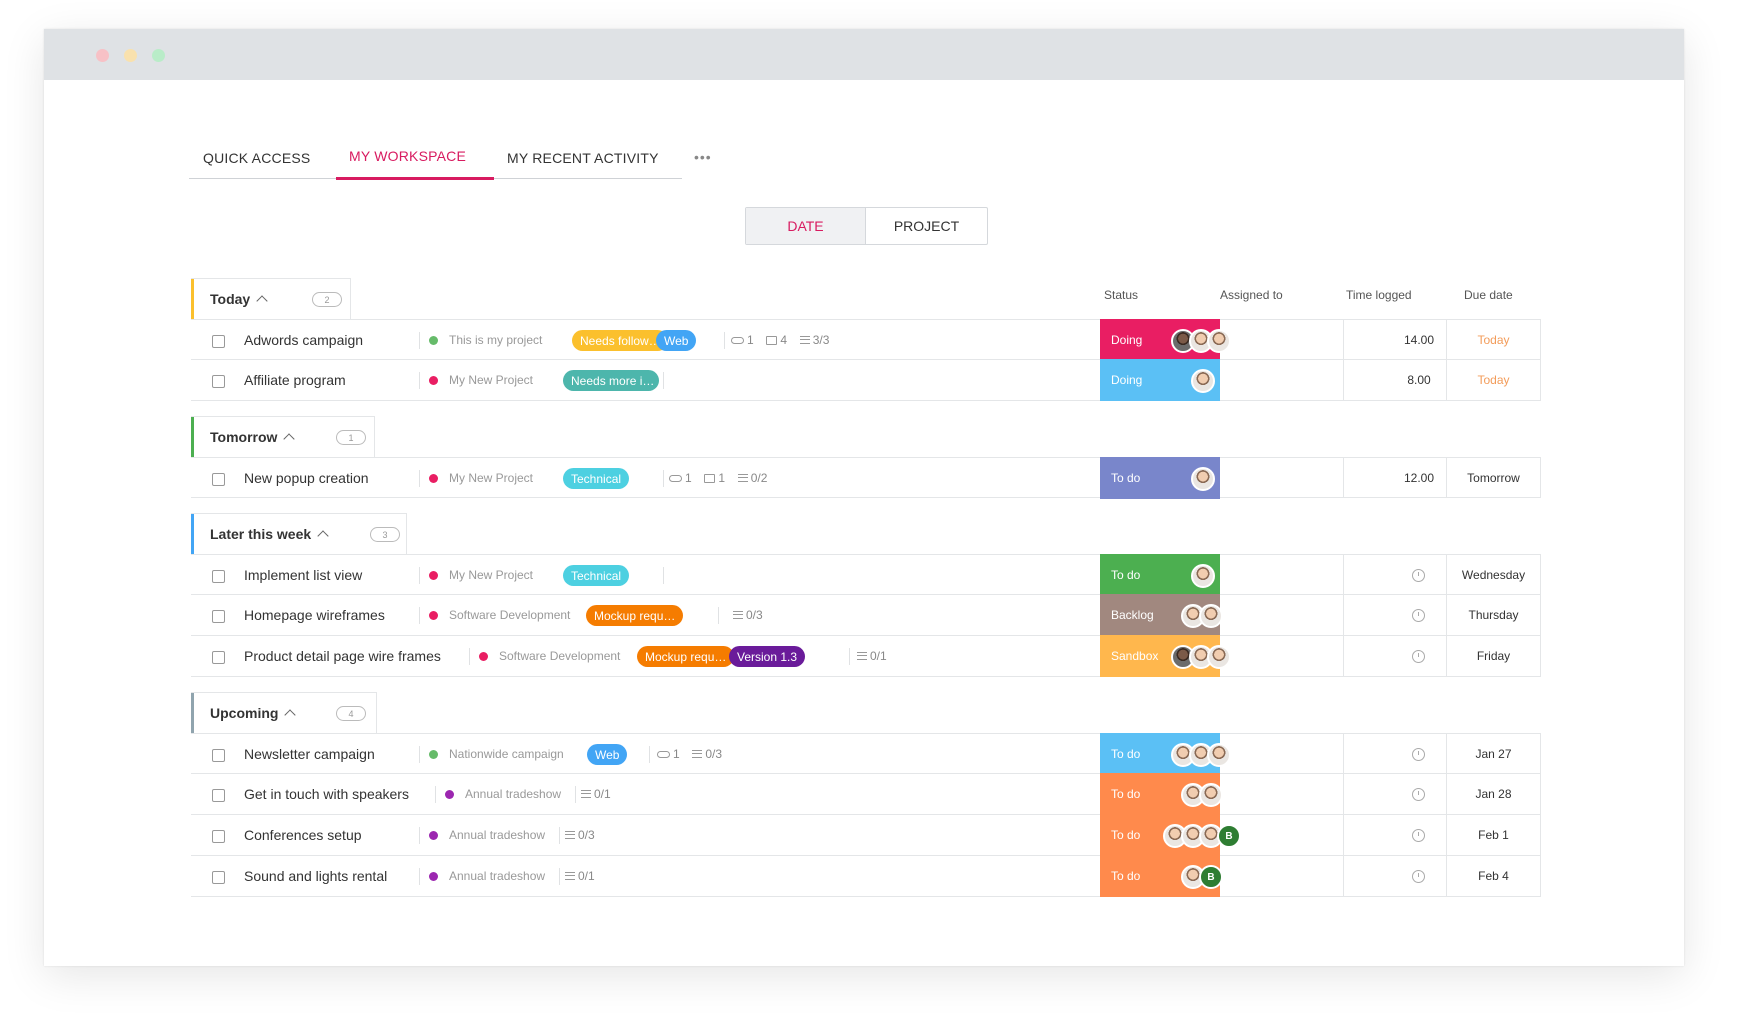 This screenshot has width=1737, height=1023. I want to click on section-header: Later this week 3, so click(299, 533).